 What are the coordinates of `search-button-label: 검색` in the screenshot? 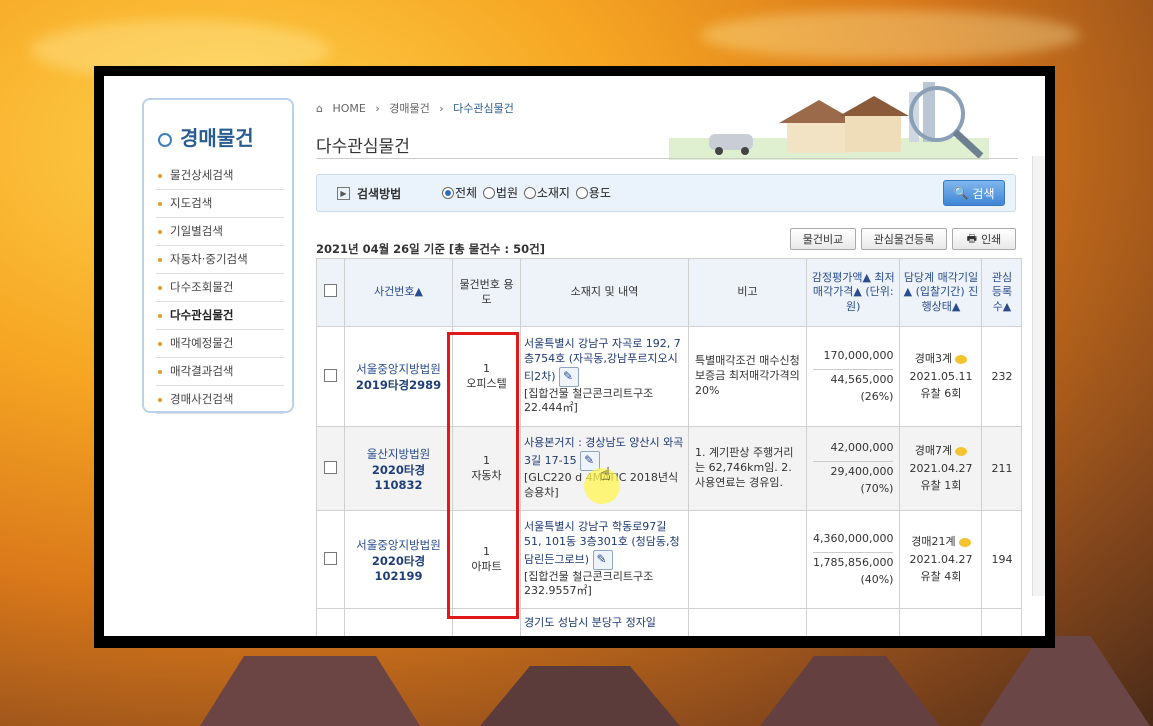 It's located at (983, 193).